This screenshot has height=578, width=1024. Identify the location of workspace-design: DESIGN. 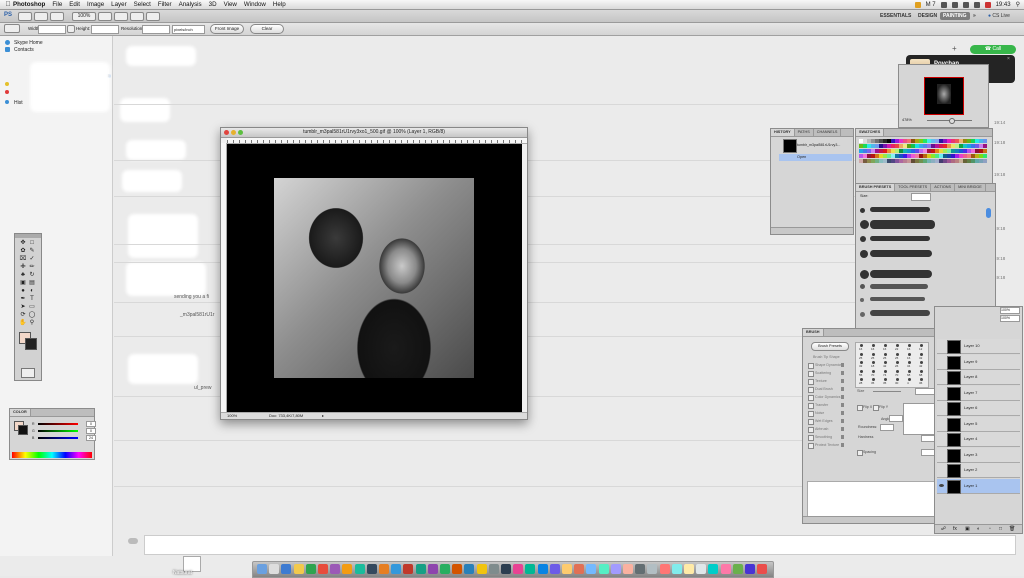
(927, 16).